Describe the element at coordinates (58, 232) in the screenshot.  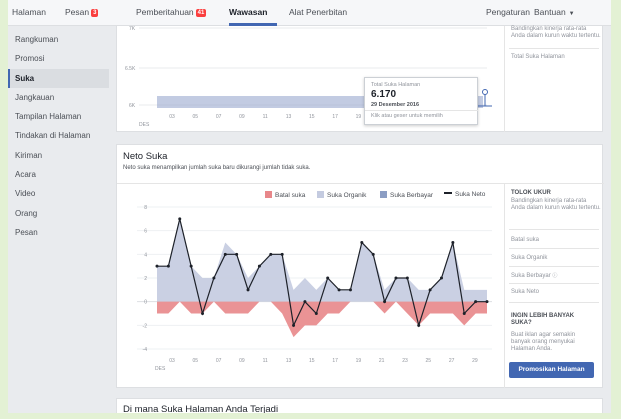
I see `sidebar-item-pesan: Pesan` at that location.